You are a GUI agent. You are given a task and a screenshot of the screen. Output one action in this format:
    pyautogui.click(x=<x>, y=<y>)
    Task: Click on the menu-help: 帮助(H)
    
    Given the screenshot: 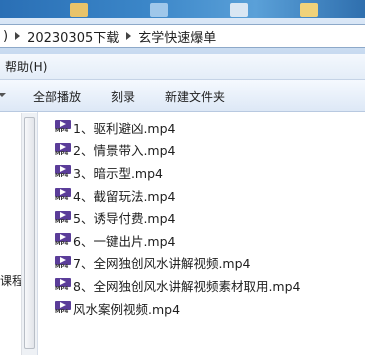 What is the action you would take?
    pyautogui.click(x=26, y=66)
    